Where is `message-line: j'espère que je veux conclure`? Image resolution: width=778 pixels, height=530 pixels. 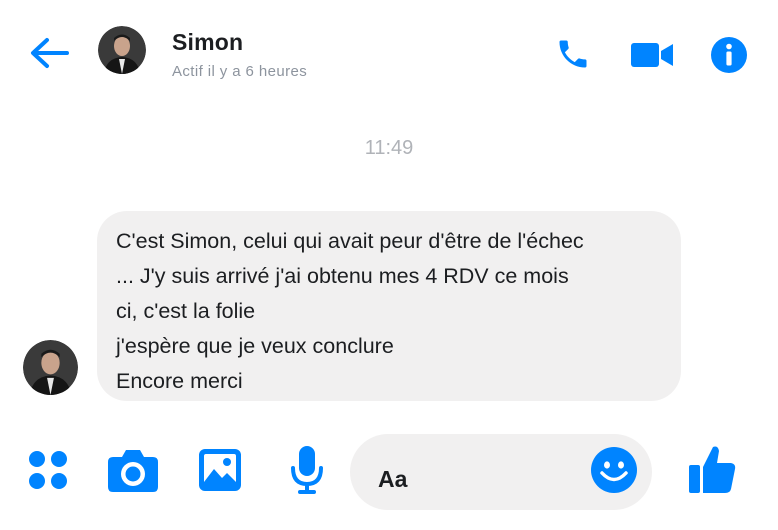 message-line: j'espère que je veux conclure is located at coordinates (255, 346).